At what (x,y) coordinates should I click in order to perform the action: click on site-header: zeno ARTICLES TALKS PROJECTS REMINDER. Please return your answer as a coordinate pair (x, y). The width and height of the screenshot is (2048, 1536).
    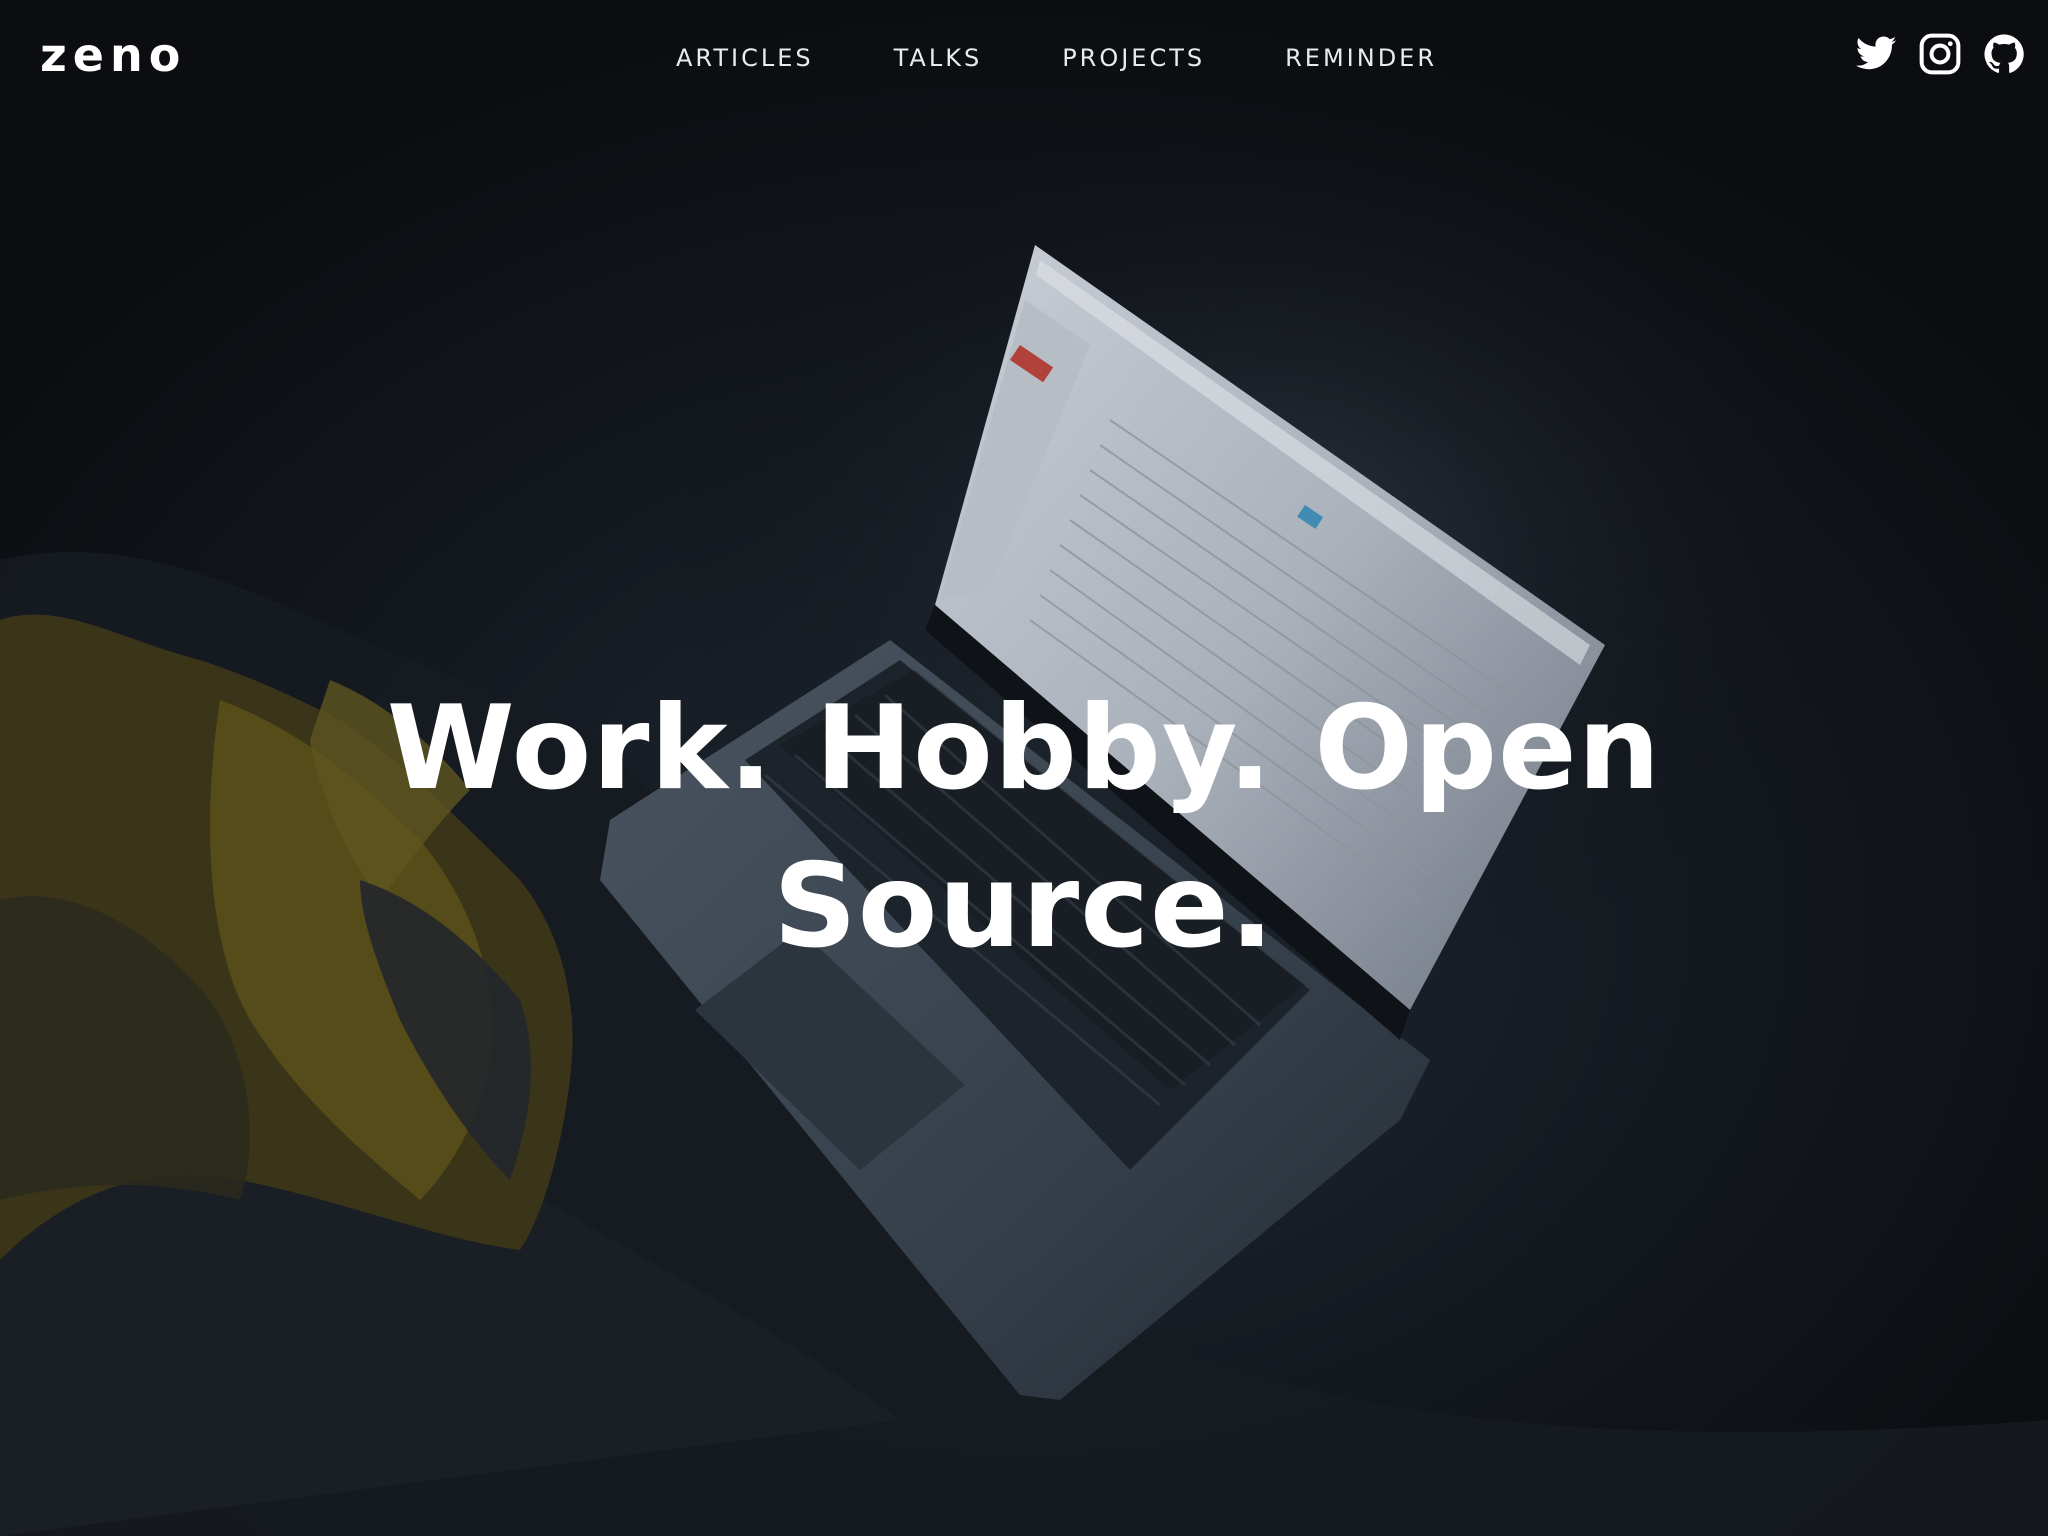
    Looking at the image, I should click on (1024, 58).